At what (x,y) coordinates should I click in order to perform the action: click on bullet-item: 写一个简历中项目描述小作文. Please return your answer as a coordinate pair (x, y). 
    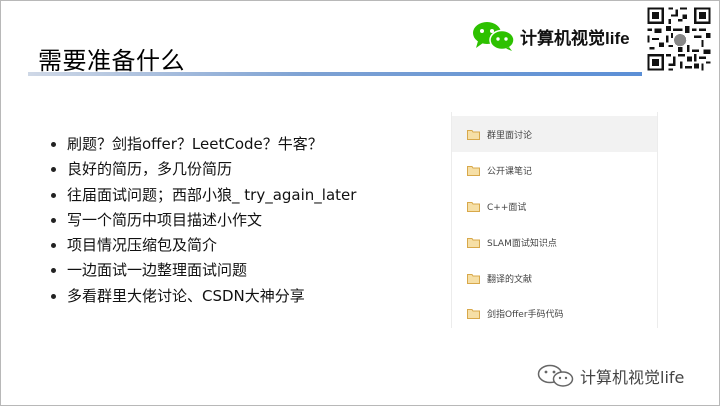
    Looking at the image, I should click on (202, 220).